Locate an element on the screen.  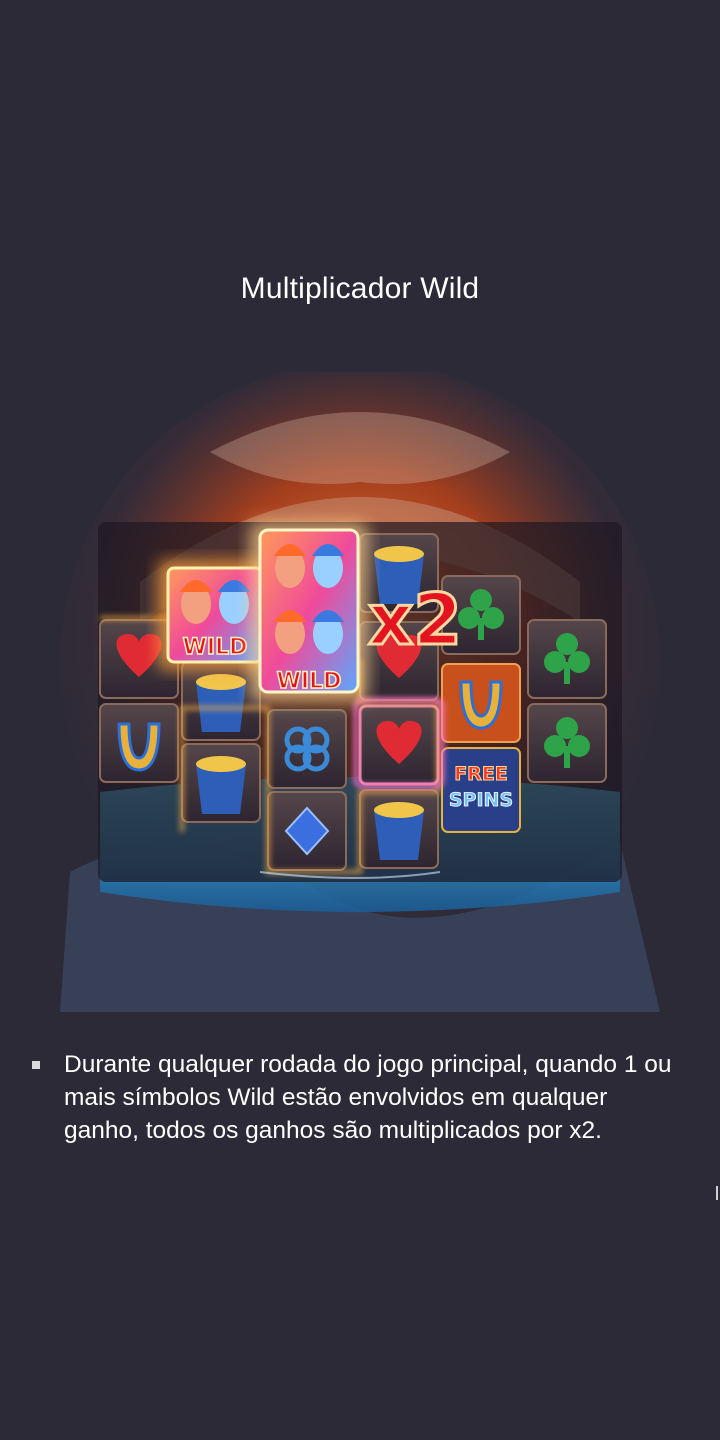
wild-goddess-icon: WILD is located at coordinates (309, 612).